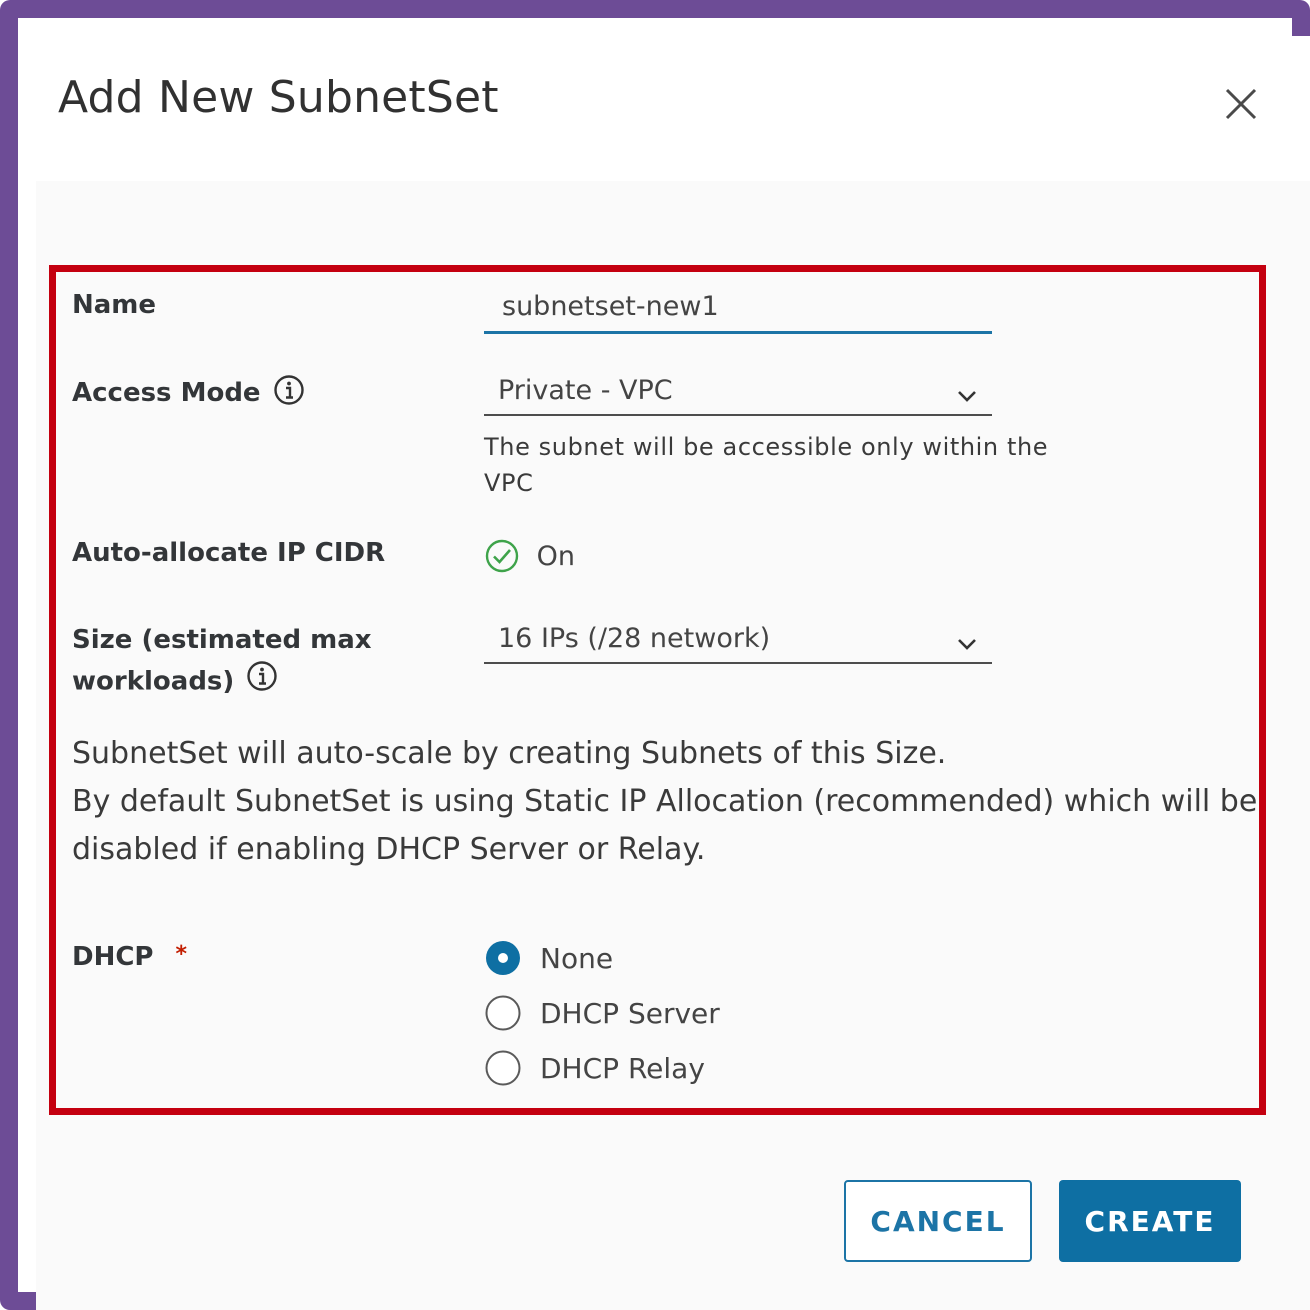  What do you see at coordinates (555, 556) in the screenshot?
I see `auto-allocate-state: On` at bounding box center [555, 556].